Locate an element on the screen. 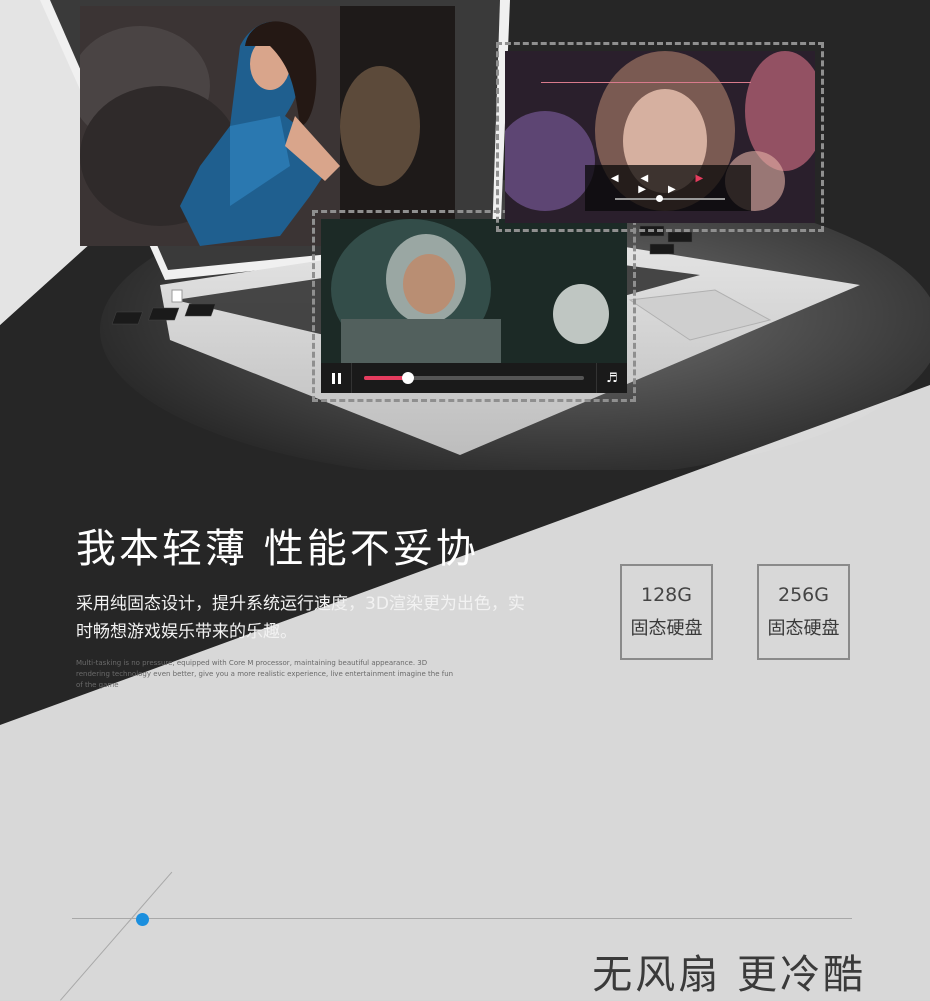 The height and width of the screenshot is (1001, 930). pause-icon is located at coordinates (336, 378).